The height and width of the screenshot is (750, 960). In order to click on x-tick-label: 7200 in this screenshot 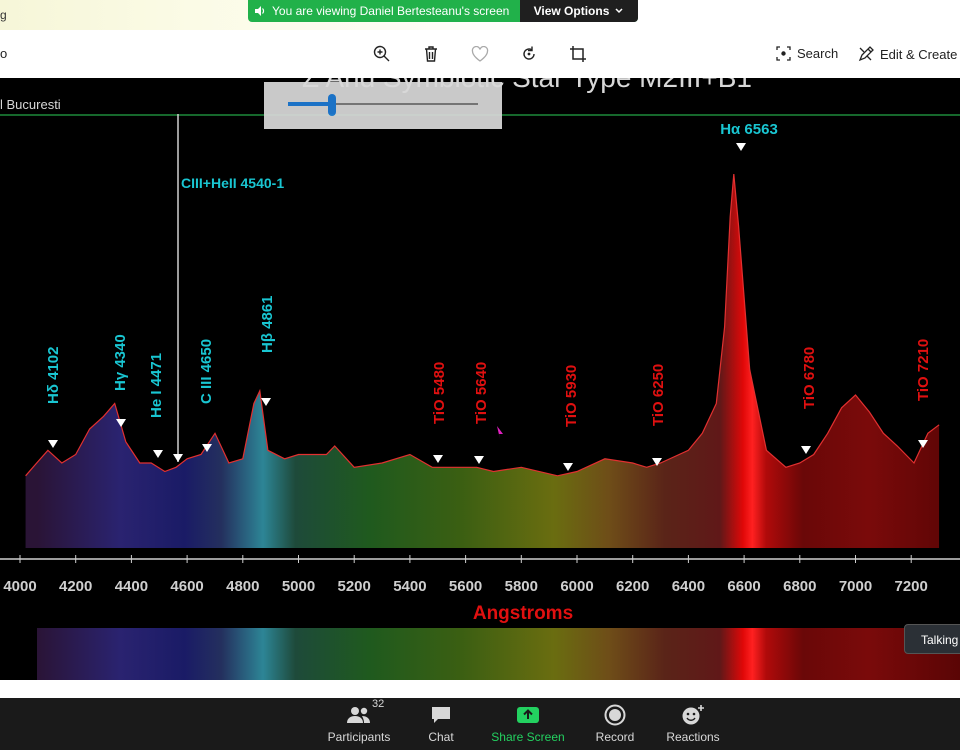, I will do `click(911, 586)`.